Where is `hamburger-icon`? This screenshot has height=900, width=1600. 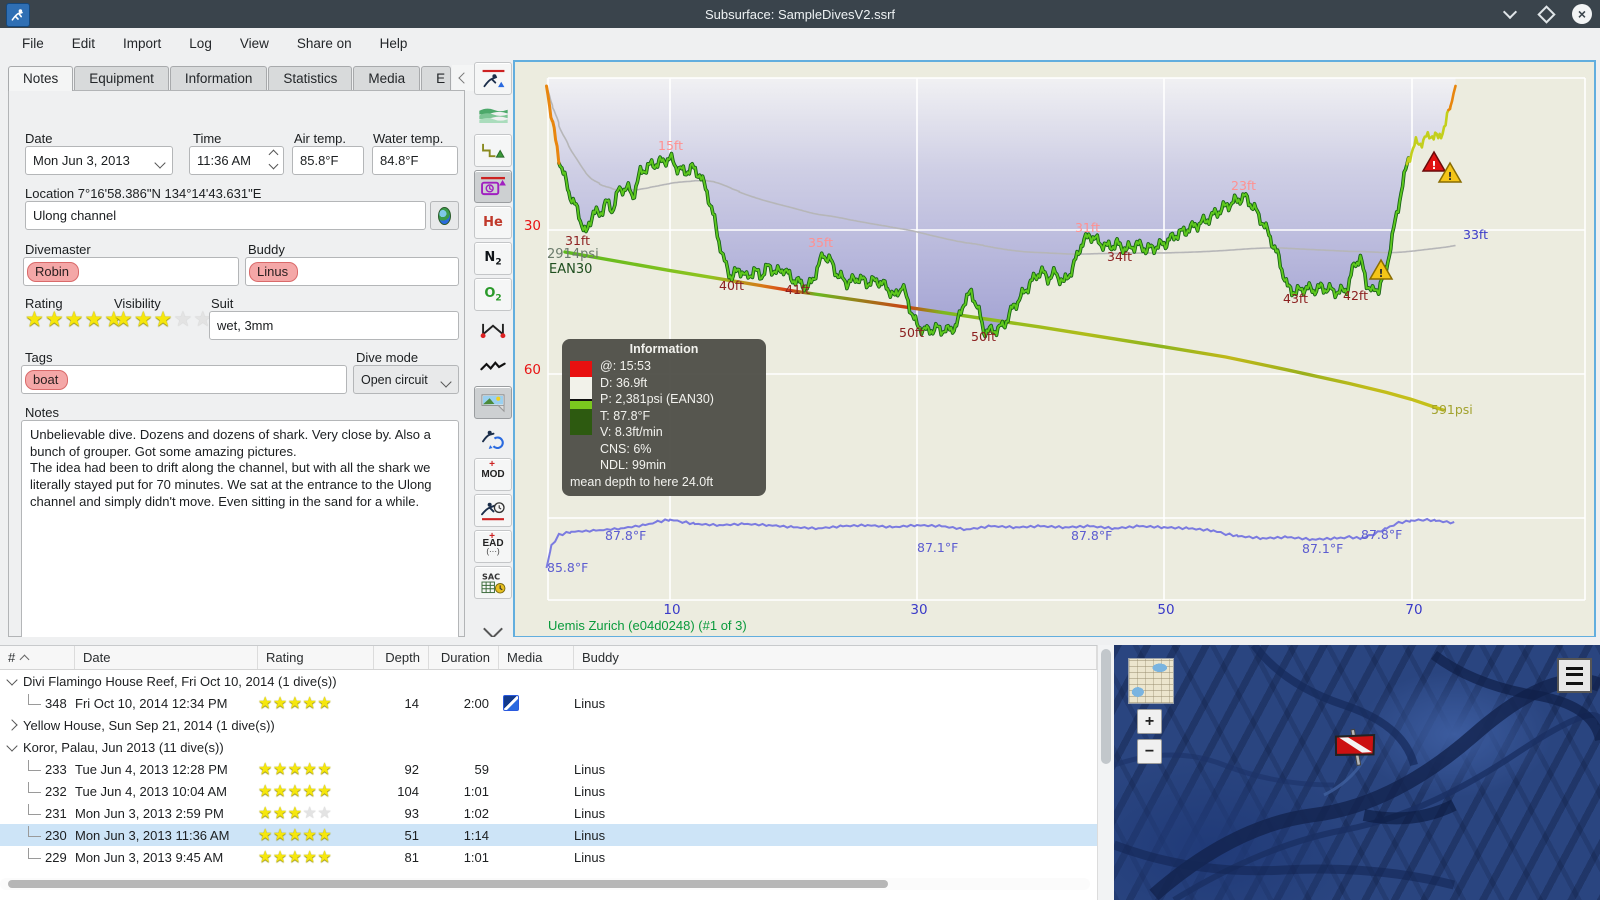
hamburger-icon is located at coordinates (1574, 675).